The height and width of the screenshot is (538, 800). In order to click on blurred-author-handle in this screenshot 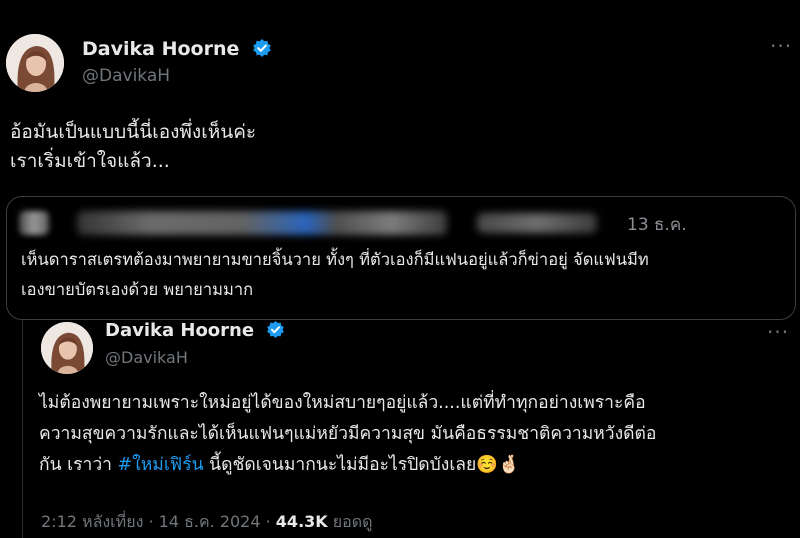, I will do `click(537, 223)`.